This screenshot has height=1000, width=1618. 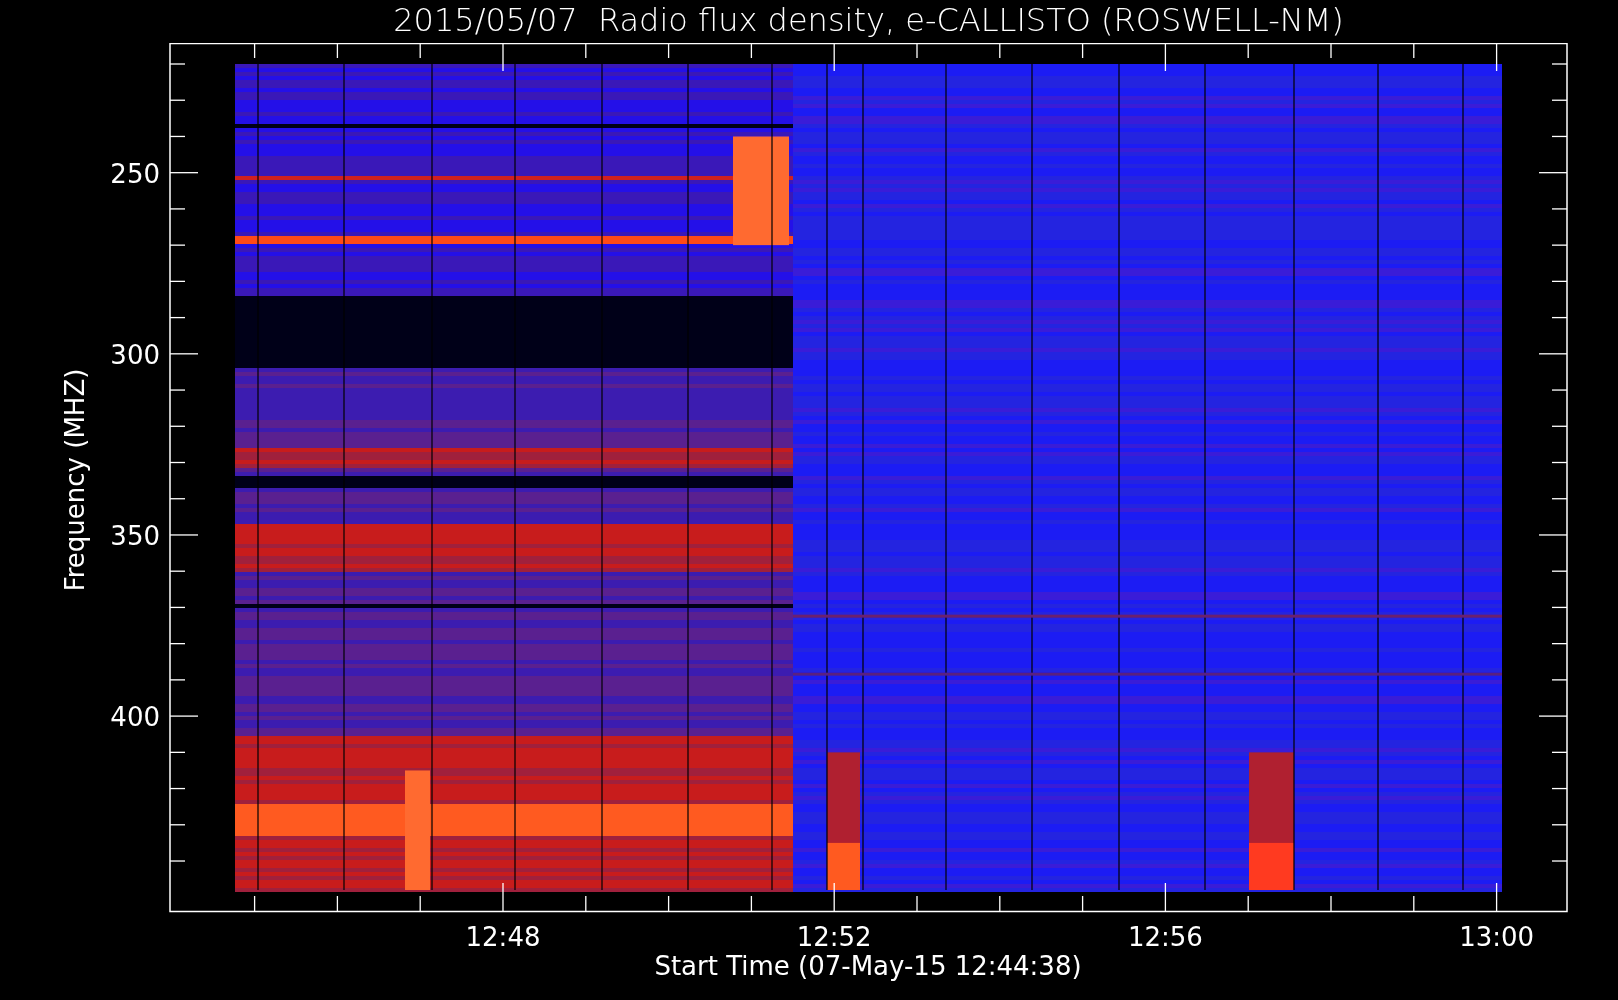 What do you see at coordinates (135, 354) in the screenshot?
I see `tick-label: 300` at bounding box center [135, 354].